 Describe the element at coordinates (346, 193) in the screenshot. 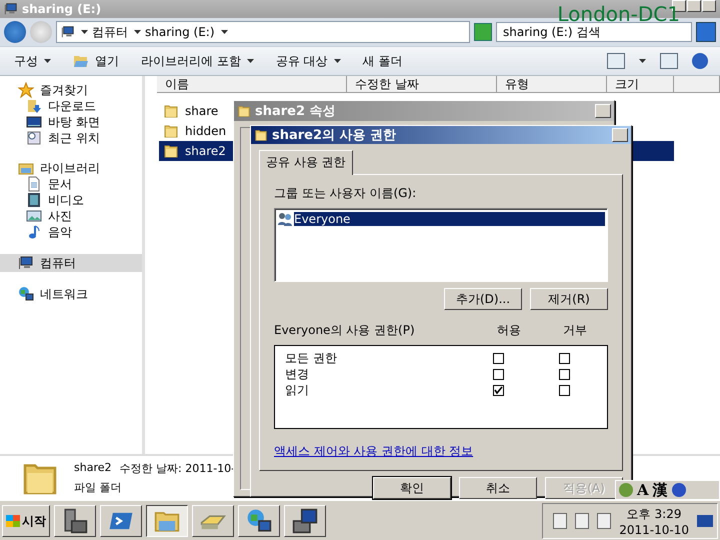

I see `group-label: 그룹 또는 사용자 이름(G):` at that location.